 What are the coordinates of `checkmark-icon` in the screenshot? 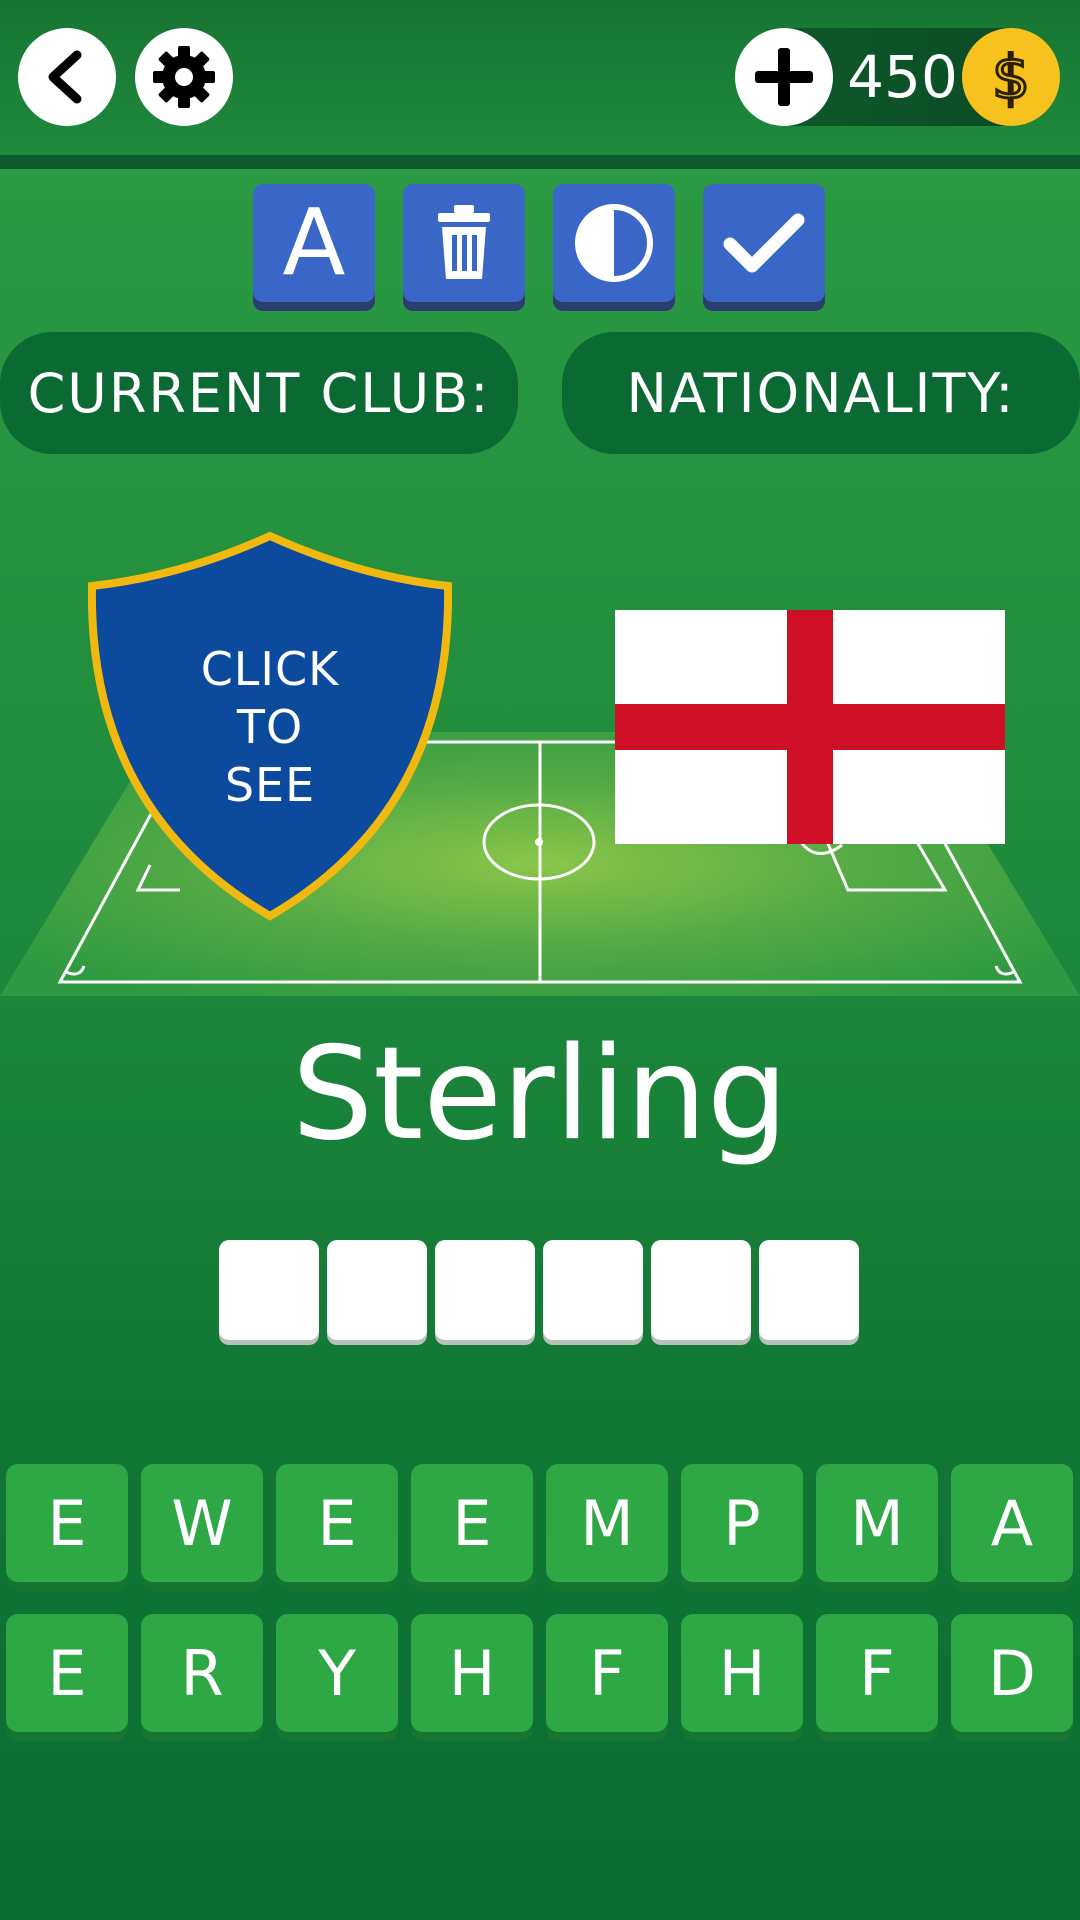 It's located at (764, 243).